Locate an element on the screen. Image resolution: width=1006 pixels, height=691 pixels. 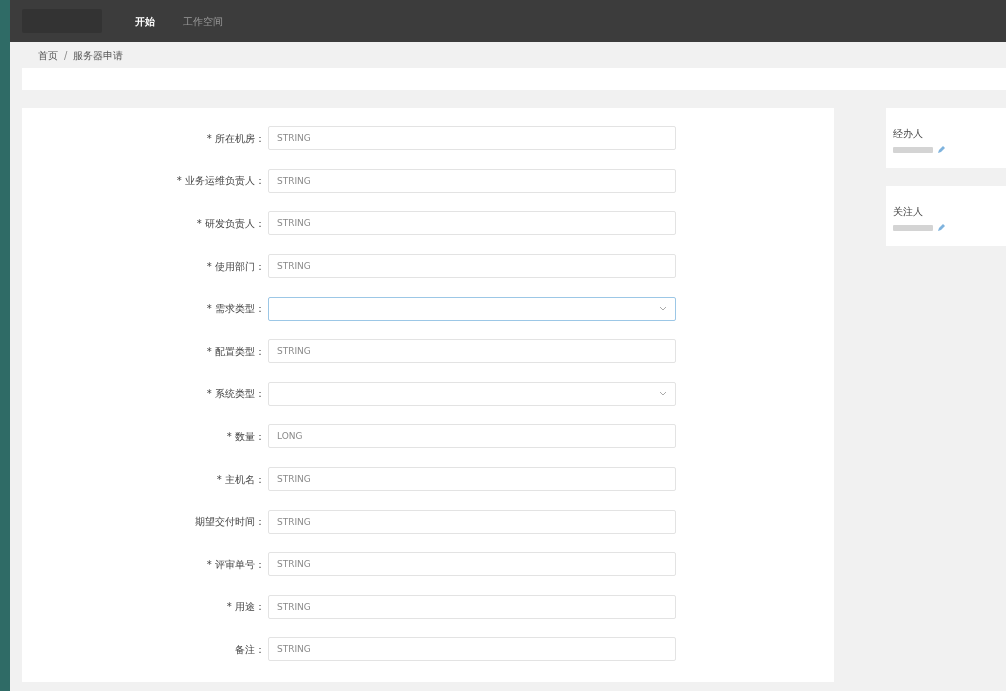
field-label: * 主机名： is located at coordinates (240, 479).